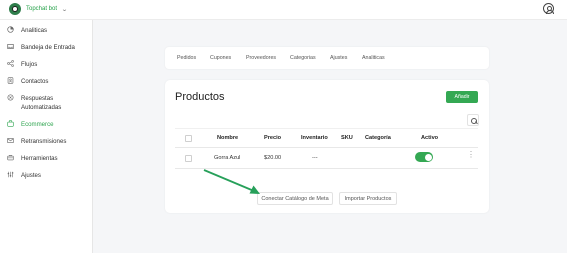  I want to click on sidebar-item-label: Respuestas Automatizadas, so click(41, 103).